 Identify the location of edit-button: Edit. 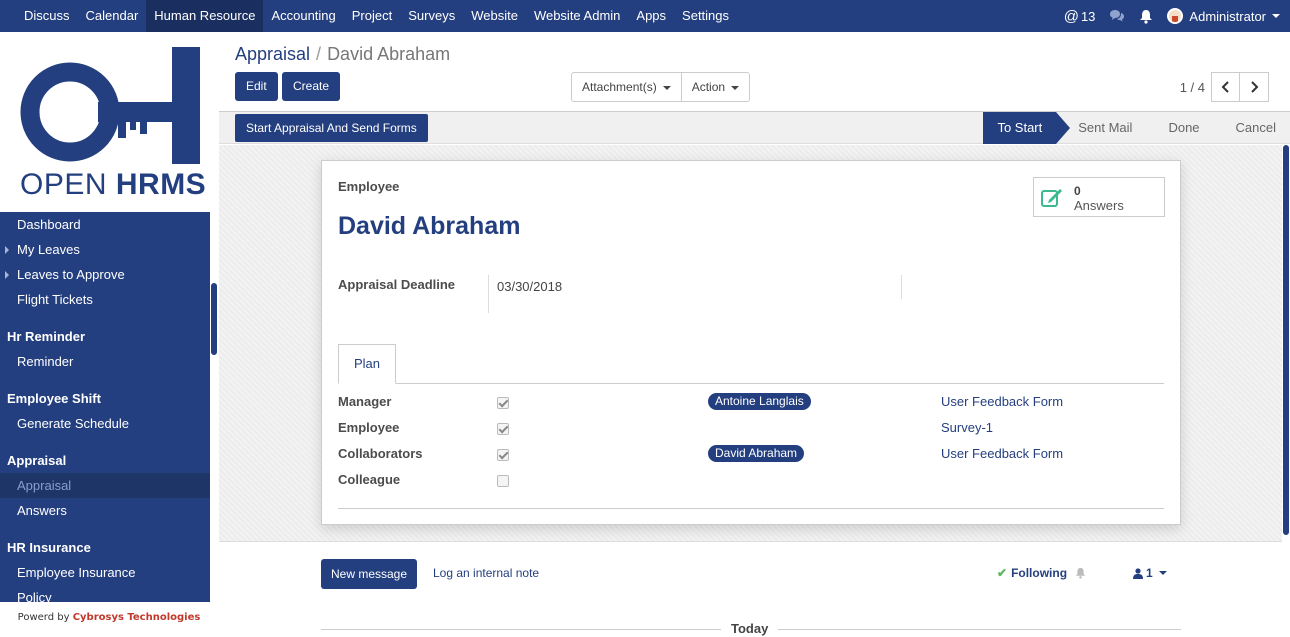
(256, 86).